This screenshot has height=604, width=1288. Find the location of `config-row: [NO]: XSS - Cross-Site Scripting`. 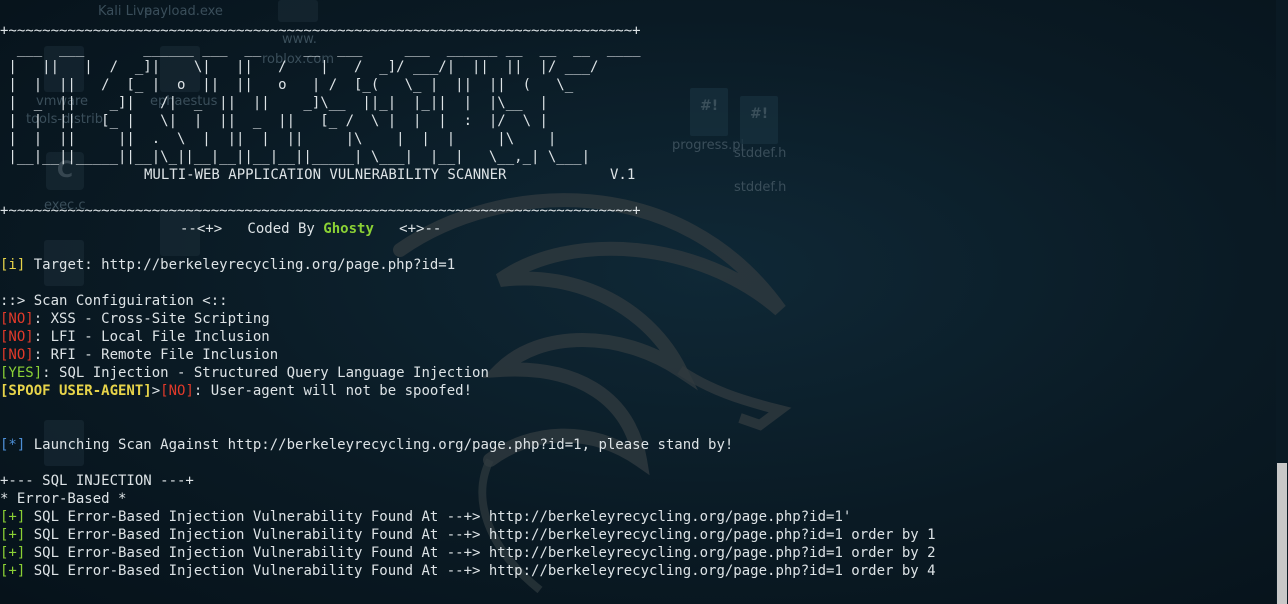

config-row: [NO]: XSS - Cross-Site Scripting is located at coordinates (135, 319).